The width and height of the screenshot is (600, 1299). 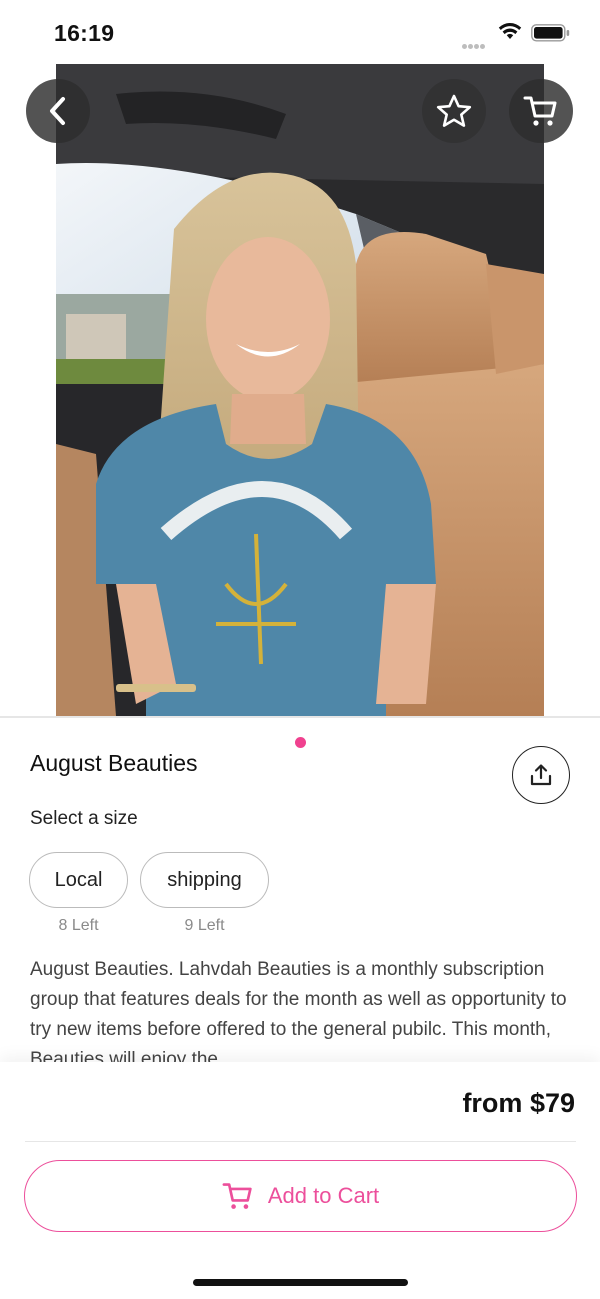 I want to click on add-to-cart-label: Add to Cart, so click(x=323, y=1195).